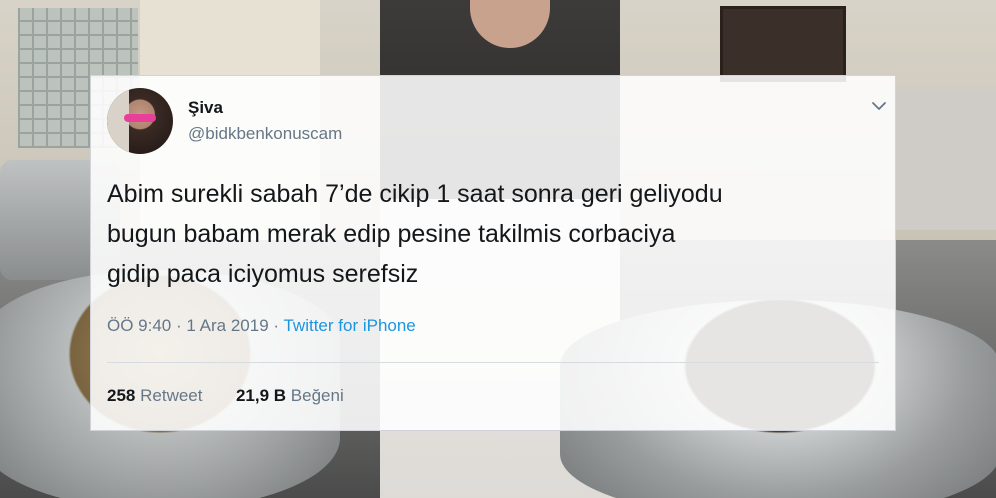 Image resolution: width=996 pixels, height=498 pixels. I want to click on retweet-stat: 258 Retweet, so click(157, 395).